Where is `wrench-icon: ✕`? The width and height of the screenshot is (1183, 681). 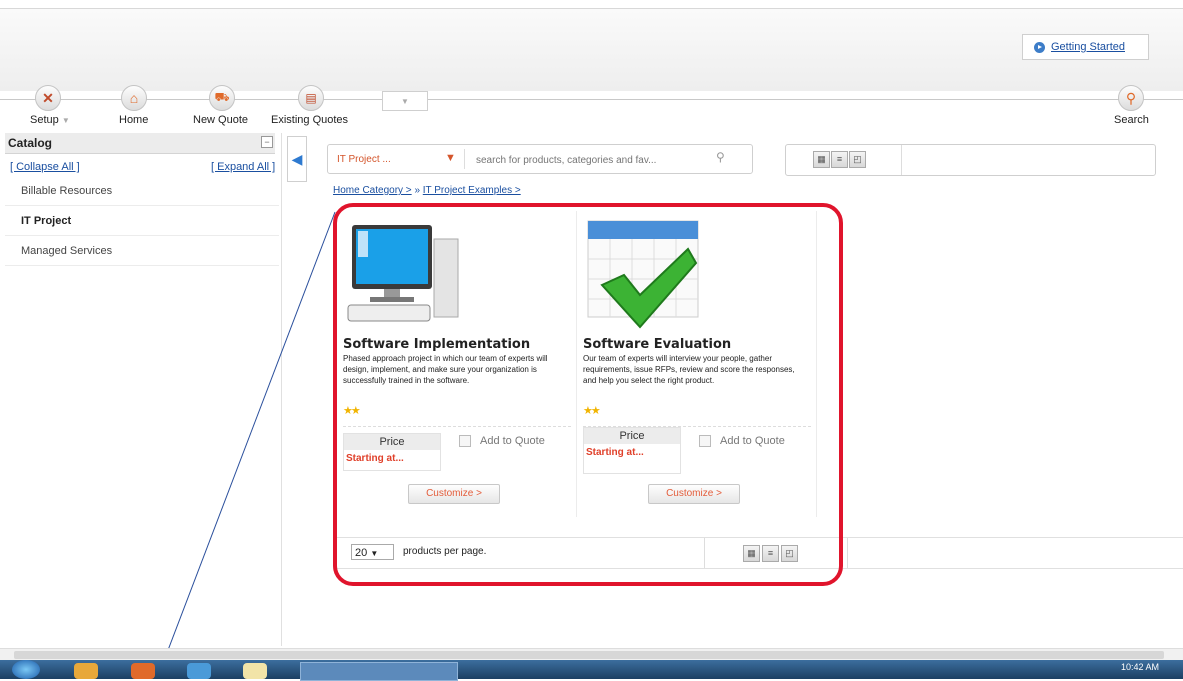 wrench-icon: ✕ is located at coordinates (48, 98).